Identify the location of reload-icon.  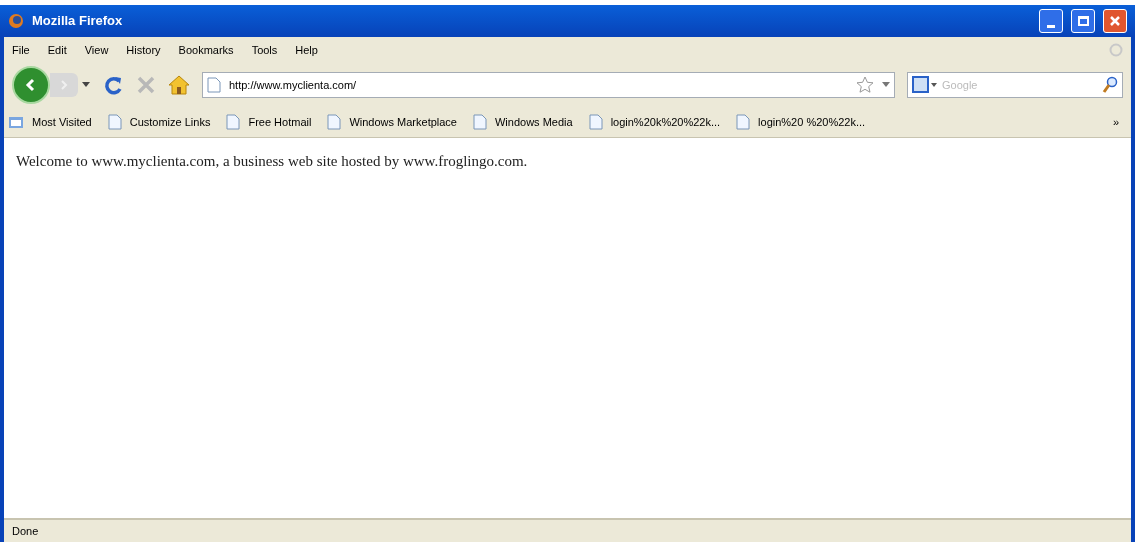
(113, 85).